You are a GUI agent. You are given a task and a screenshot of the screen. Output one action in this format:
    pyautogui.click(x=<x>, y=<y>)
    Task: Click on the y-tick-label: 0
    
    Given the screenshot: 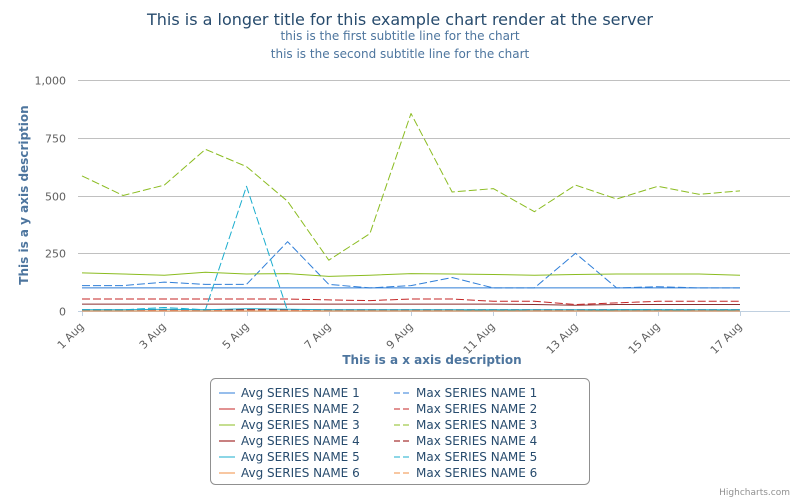 What is the action you would take?
    pyautogui.click(x=62, y=312)
    